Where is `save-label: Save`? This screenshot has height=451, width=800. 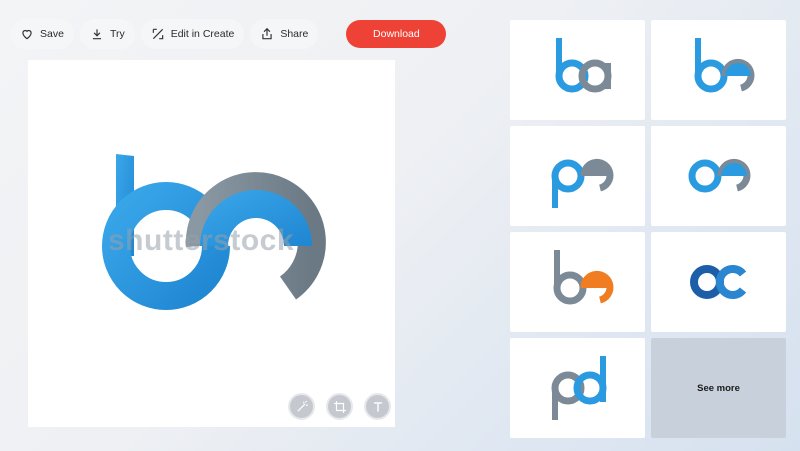
save-label: Save is located at coordinates (52, 34).